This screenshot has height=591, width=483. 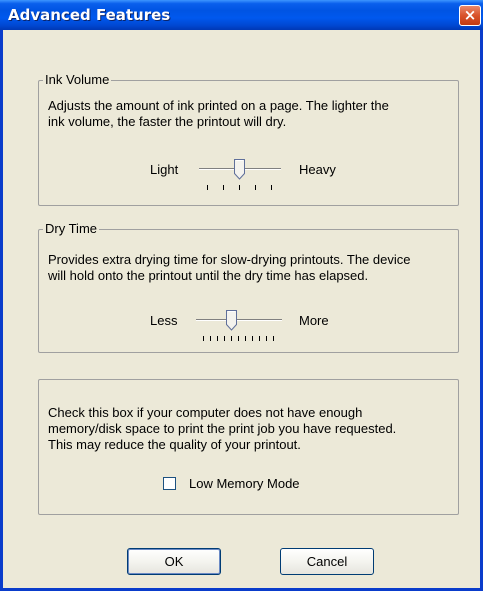 I want to click on dry-time-legend: Dry Time, so click(x=71, y=228).